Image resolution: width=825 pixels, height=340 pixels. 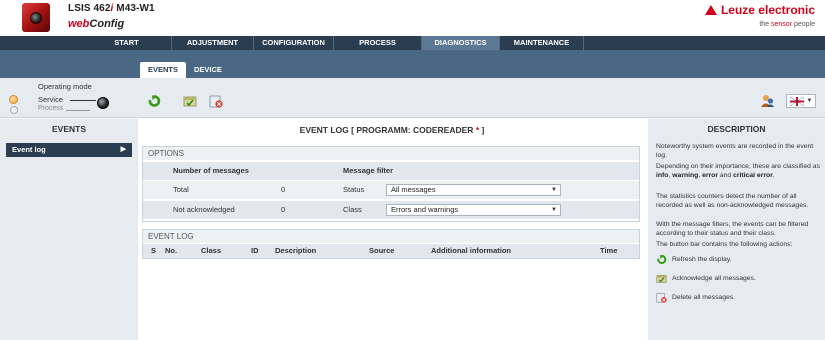 What do you see at coordinates (283, 209) in the screenshot?
I see `not-acknowledged-value: 0` at bounding box center [283, 209].